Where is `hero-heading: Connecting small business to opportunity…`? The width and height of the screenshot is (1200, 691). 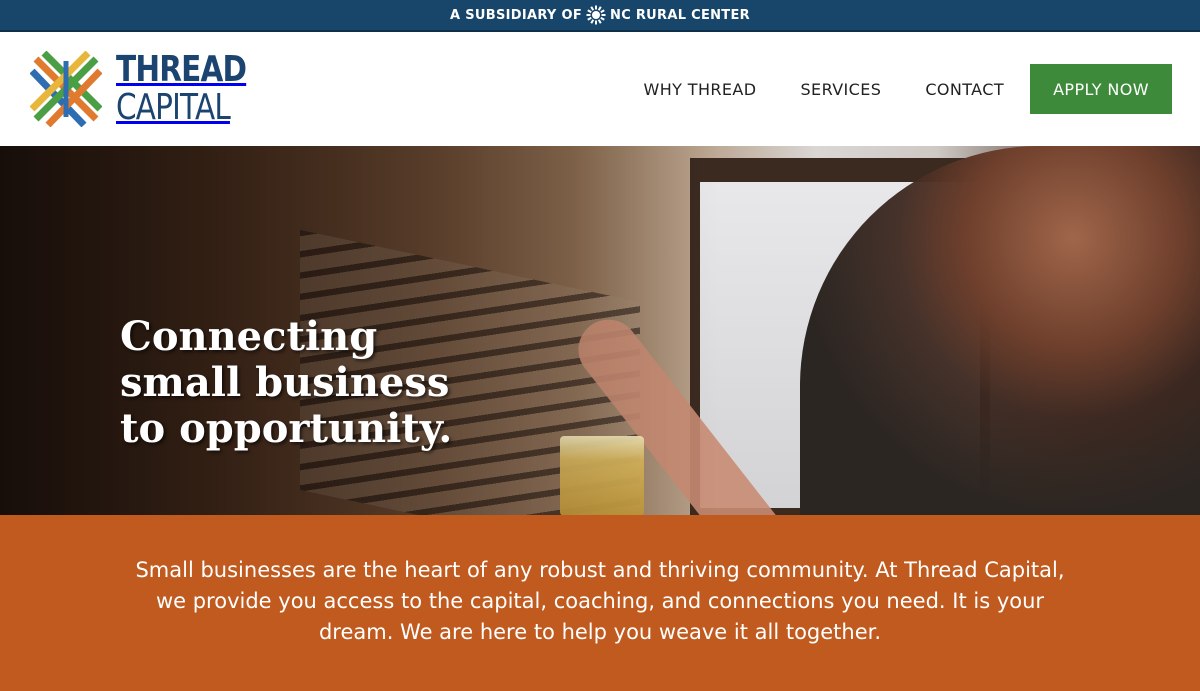
hero-heading: Connecting small business to opportunity… is located at coordinates (330, 383).